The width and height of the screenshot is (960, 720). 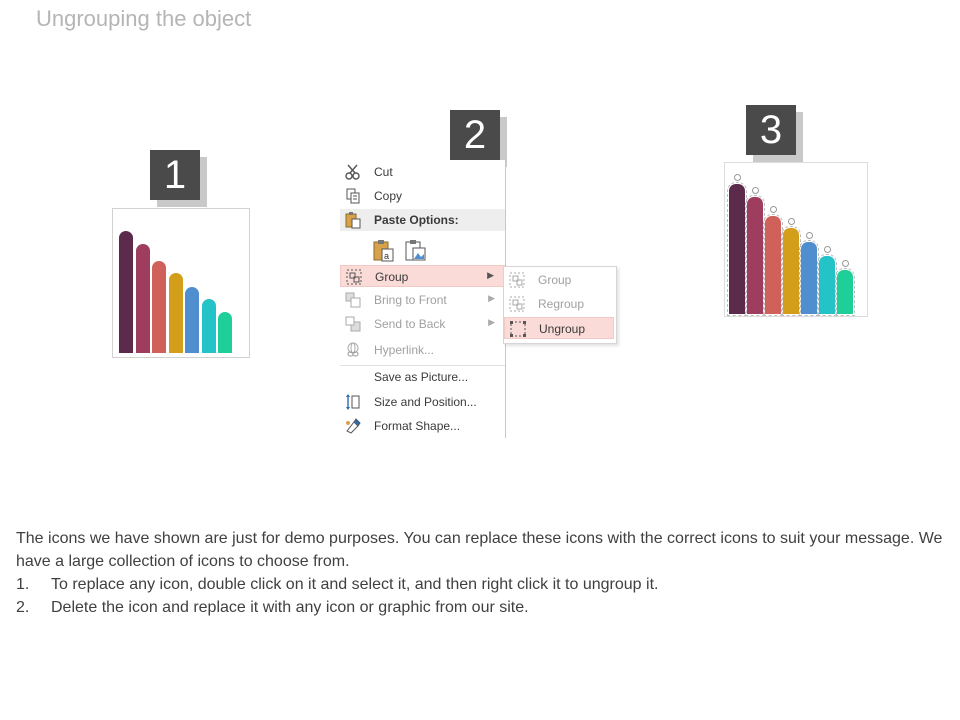 I want to click on step-badge-1: 1, so click(x=175, y=175).